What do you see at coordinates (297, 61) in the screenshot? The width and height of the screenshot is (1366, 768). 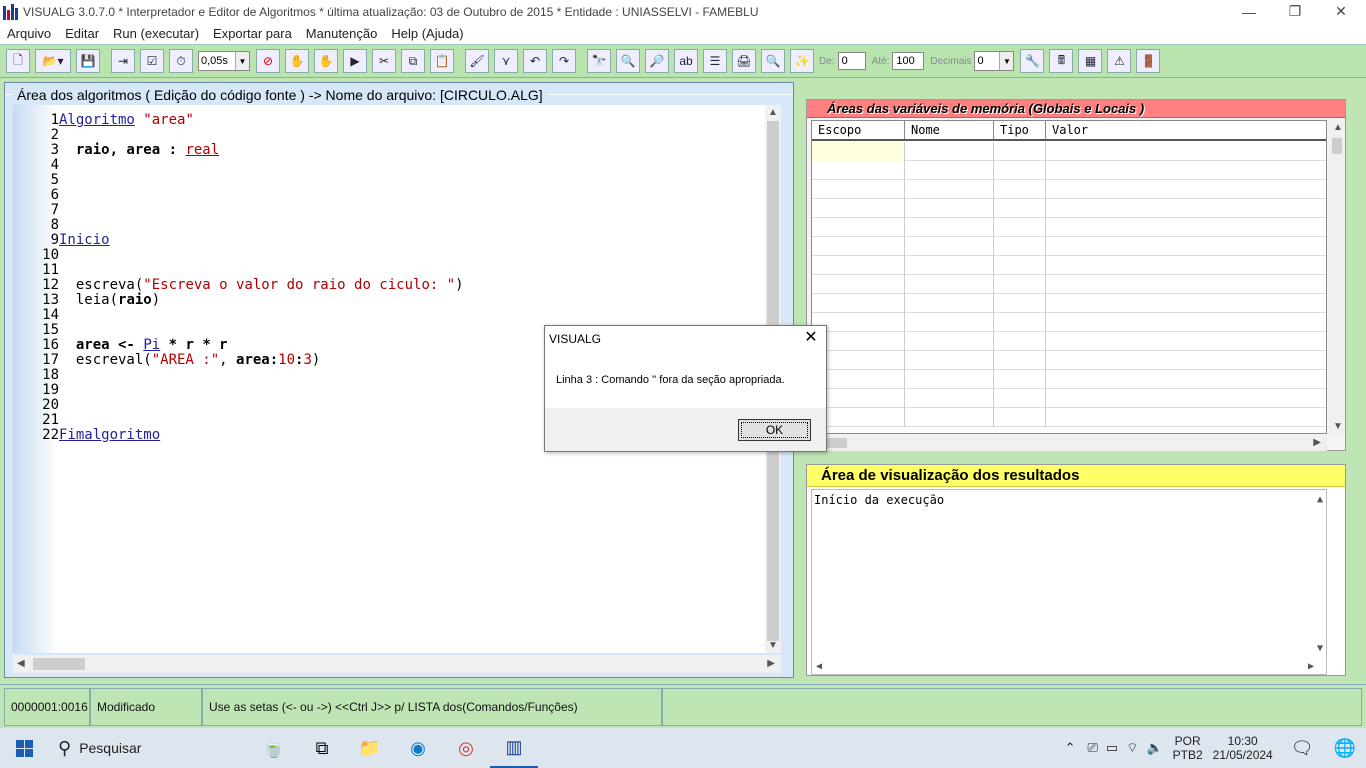 I see `hand-icon: ✋` at bounding box center [297, 61].